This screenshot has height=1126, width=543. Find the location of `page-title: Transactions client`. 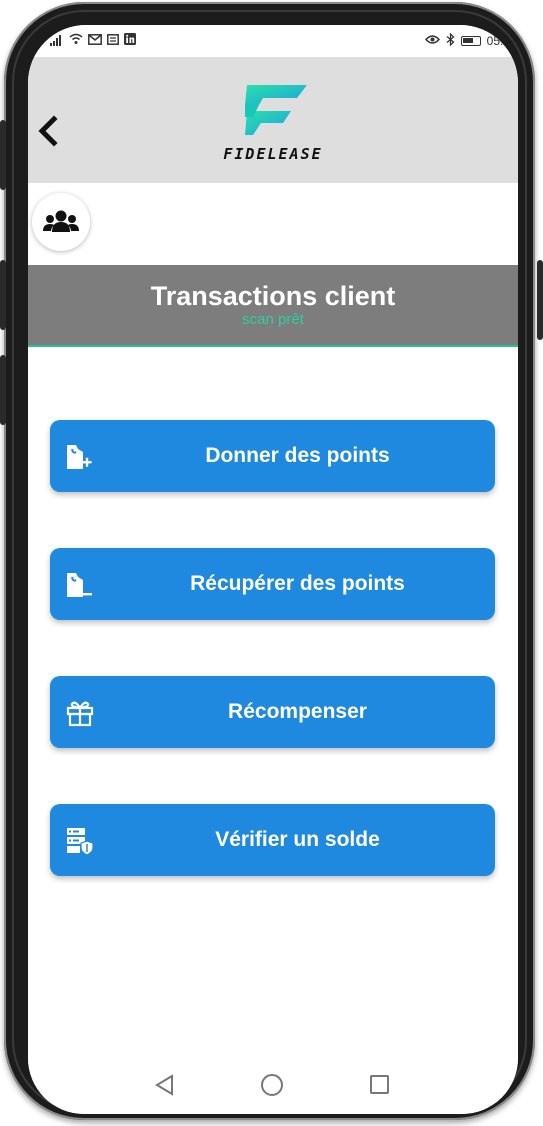

page-title: Transactions client is located at coordinates (273, 296).